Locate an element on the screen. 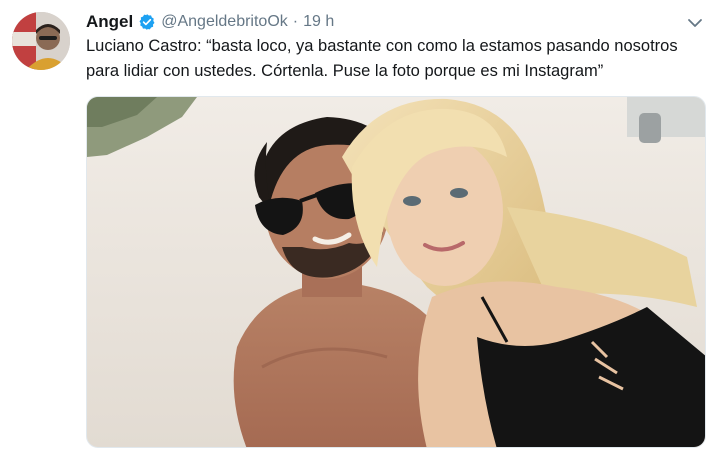  display-name: Angel is located at coordinates (109, 22).